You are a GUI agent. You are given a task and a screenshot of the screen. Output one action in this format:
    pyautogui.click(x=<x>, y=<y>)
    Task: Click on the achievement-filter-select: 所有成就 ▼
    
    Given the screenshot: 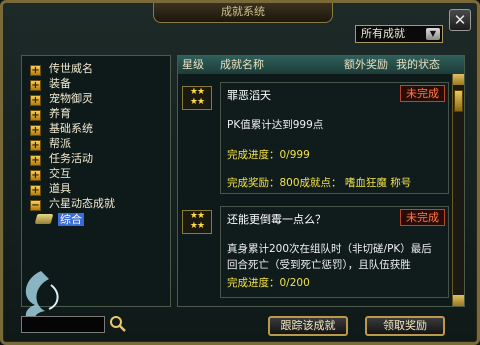 What is the action you would take?
    pyautogui.click(x=399, y=34)
    